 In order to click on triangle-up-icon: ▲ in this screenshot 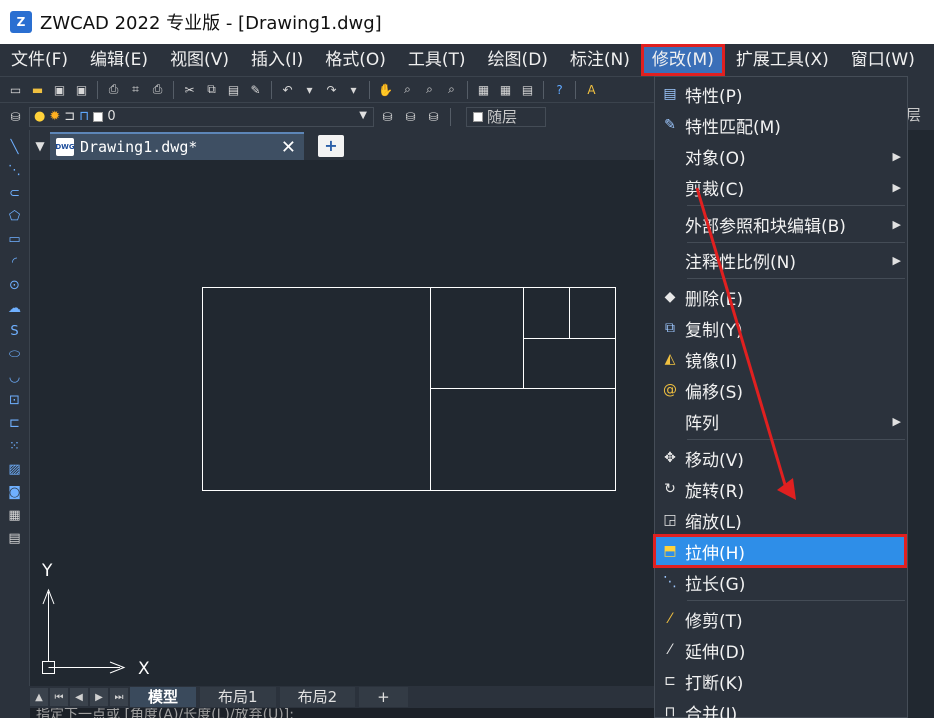, I will do `click(39, 697)`.